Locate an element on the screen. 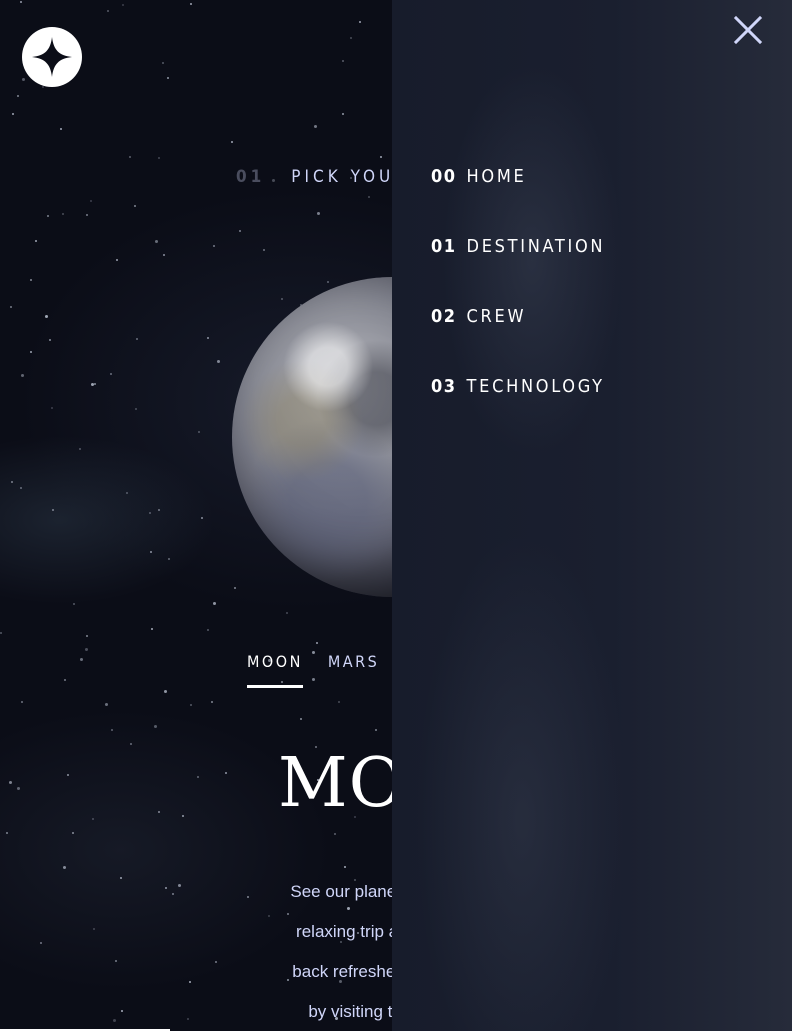 The height and width of the screenshot is (1031, 792). logo is located at coordinates (52, 57).